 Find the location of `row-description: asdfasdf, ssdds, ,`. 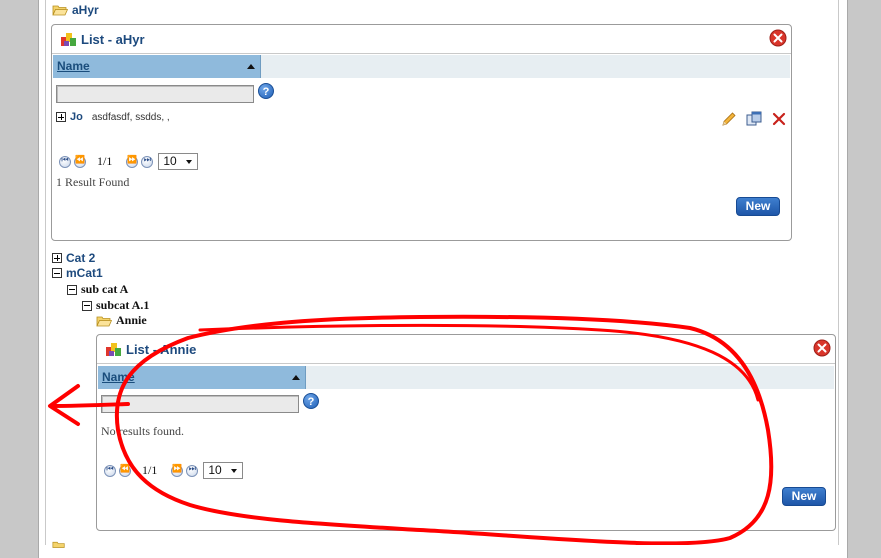

row-description: asdfasdf, ssdds, , is located at coordinates (130, 117).